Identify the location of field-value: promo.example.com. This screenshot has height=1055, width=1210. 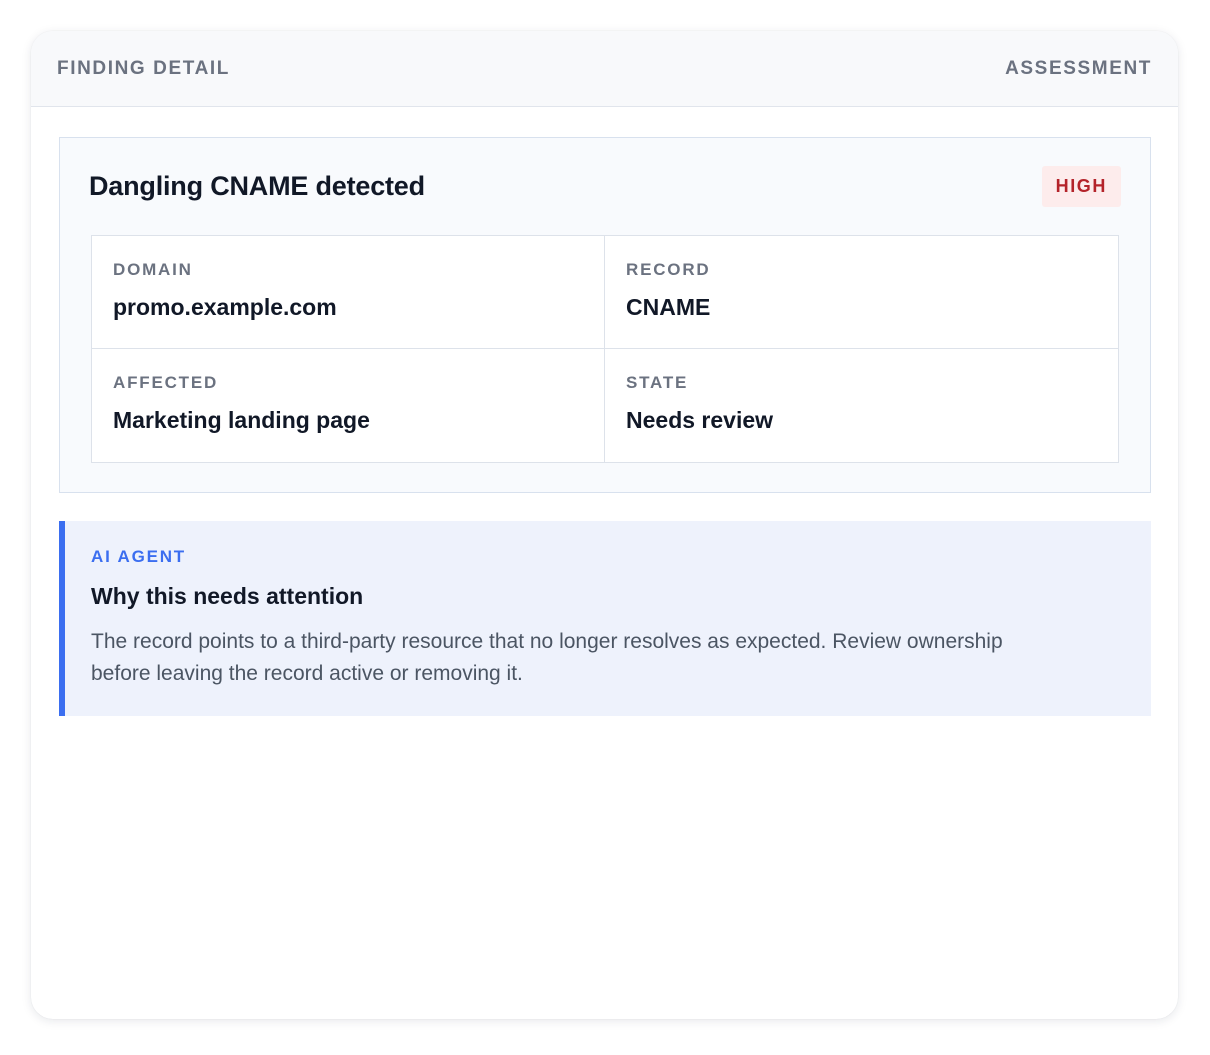
(225, 307).